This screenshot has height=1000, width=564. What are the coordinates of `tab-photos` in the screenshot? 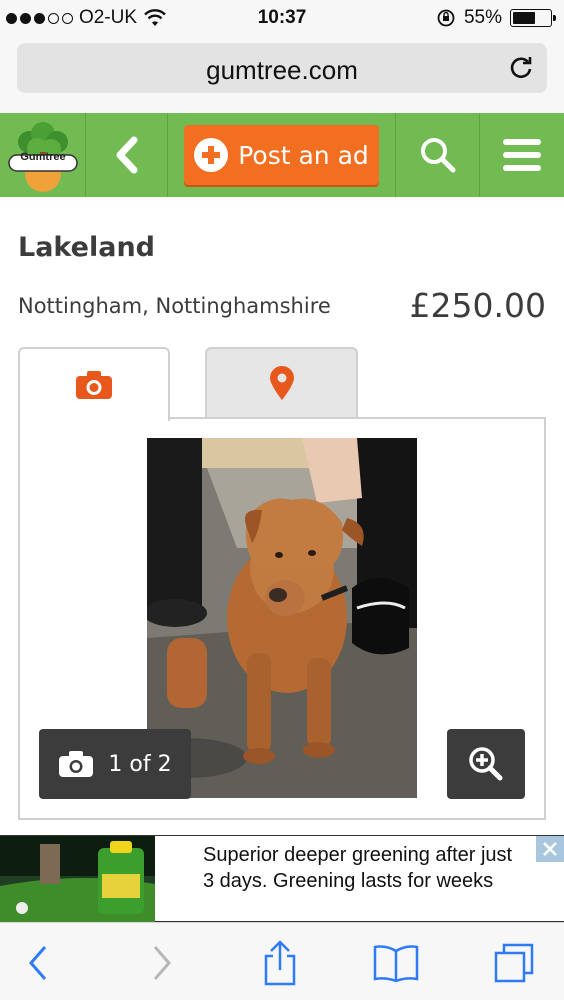 It's located at (94, 384).